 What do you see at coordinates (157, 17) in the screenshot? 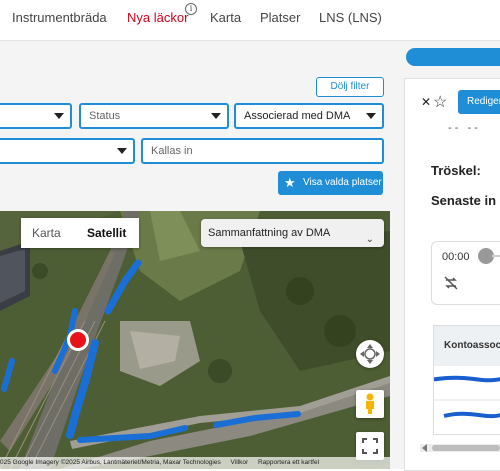
I see `nav-new-leaks: Nya läckor` at bounding box center [157, 17].